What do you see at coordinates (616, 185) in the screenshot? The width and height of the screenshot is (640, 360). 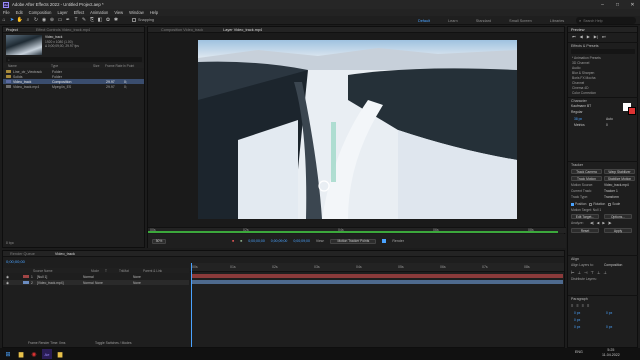 I see `motion-source-select: Video_track.mp4` at bounding box center [616, 185].